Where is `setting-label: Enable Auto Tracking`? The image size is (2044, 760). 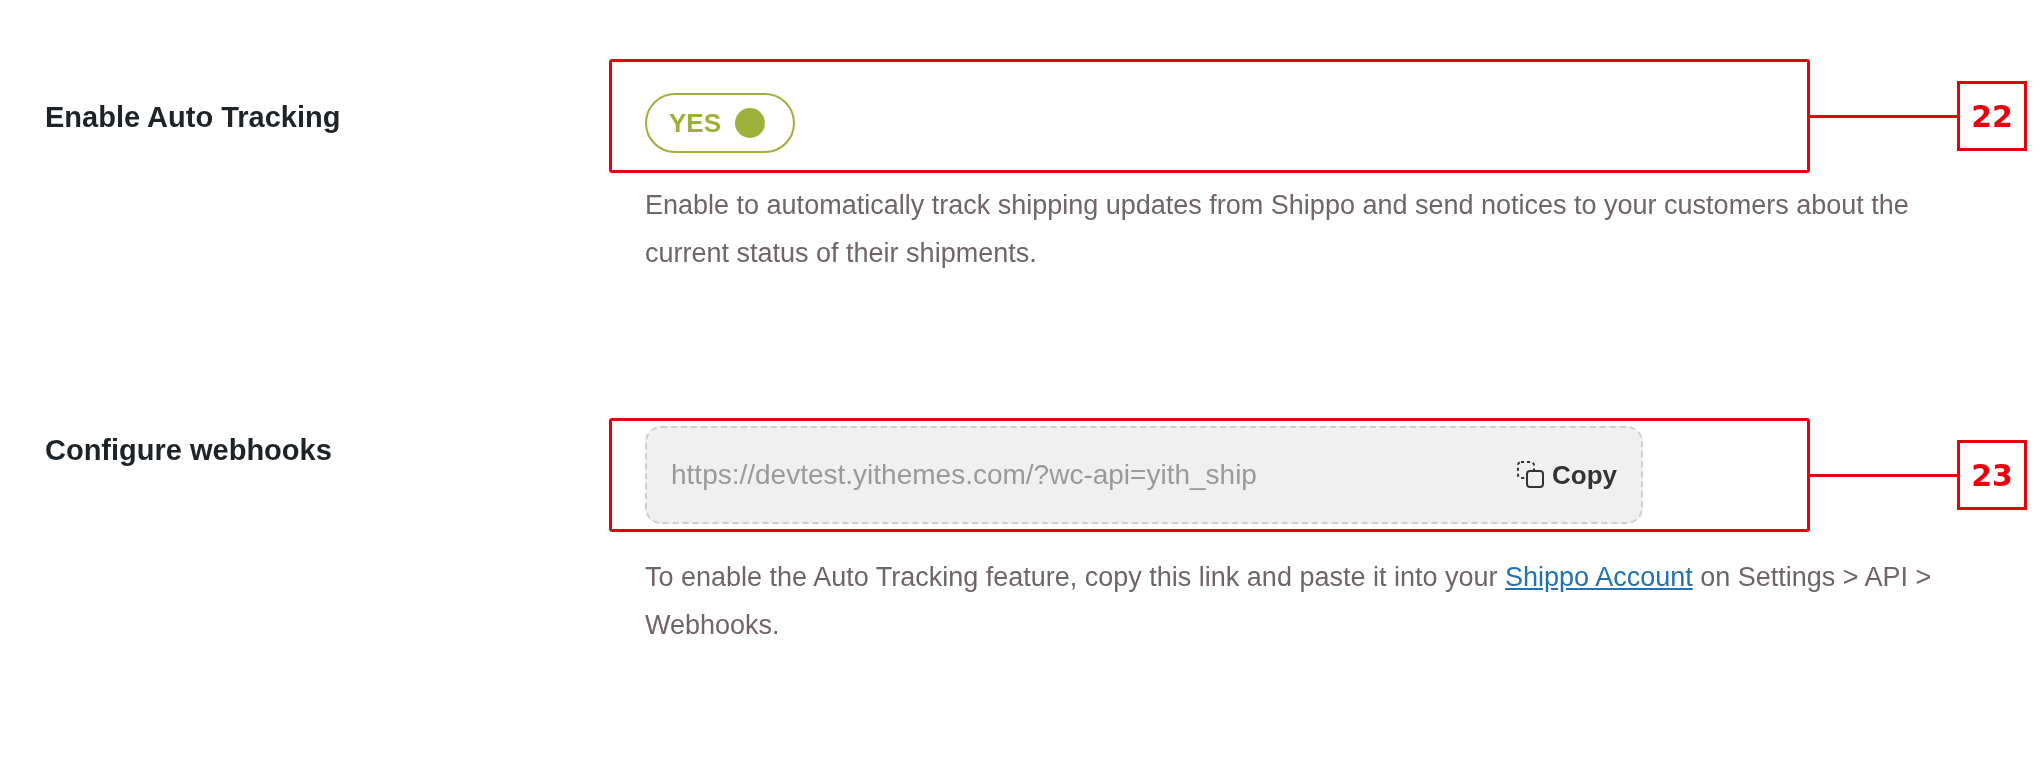 setting-label: Enable Auto Tracking is located at coordinates (193, 117).